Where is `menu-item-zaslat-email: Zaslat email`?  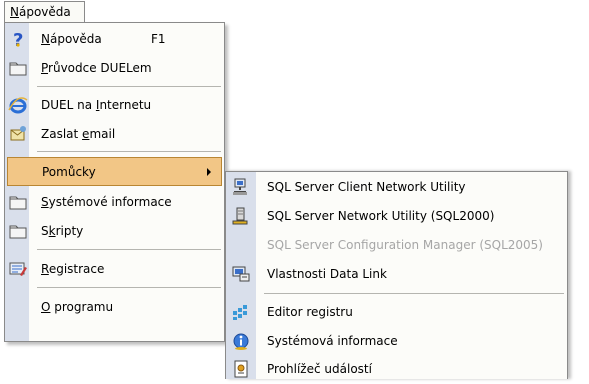
menu-item-zaslat-email: Zaslat email is located at coordinates (114, 134).